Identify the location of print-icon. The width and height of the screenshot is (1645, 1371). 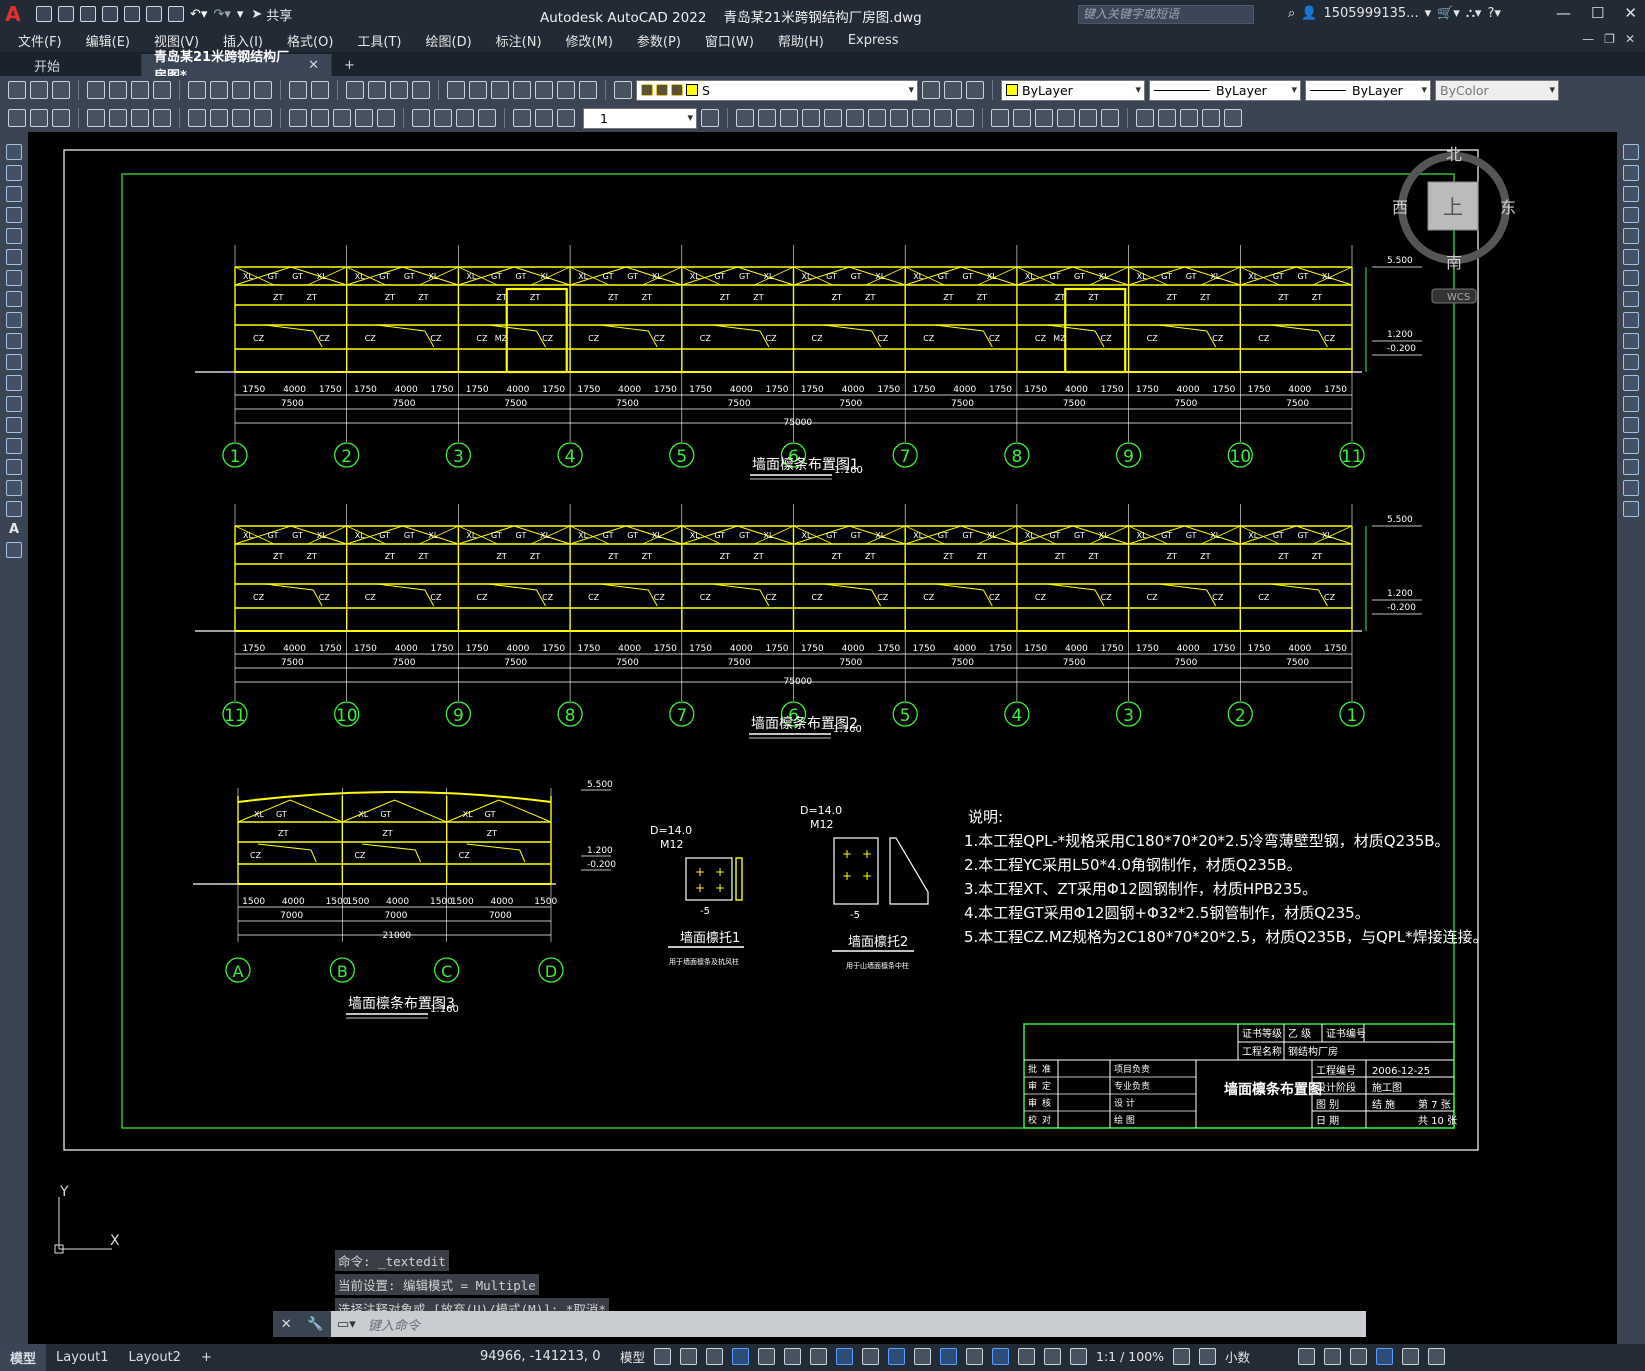
(176, 14).